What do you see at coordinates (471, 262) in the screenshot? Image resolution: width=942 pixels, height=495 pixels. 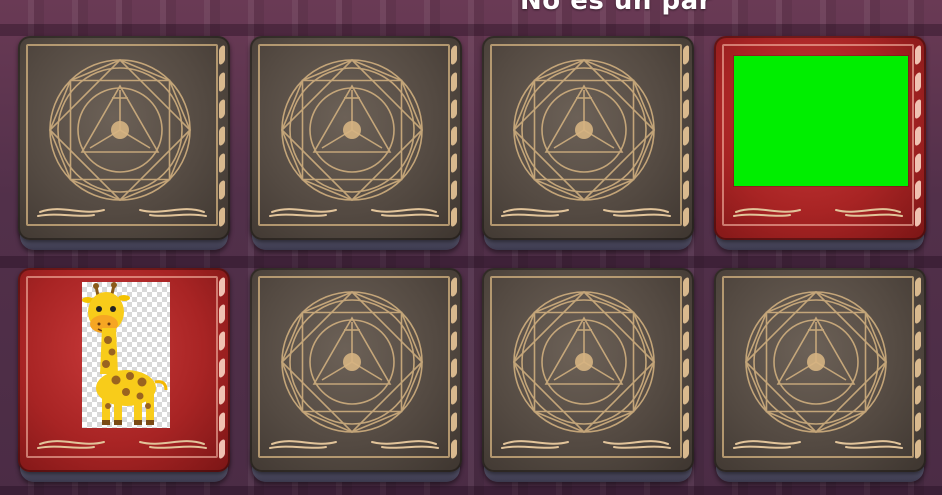 I see `shelf-band-middle` at bounding box center [471, 262].